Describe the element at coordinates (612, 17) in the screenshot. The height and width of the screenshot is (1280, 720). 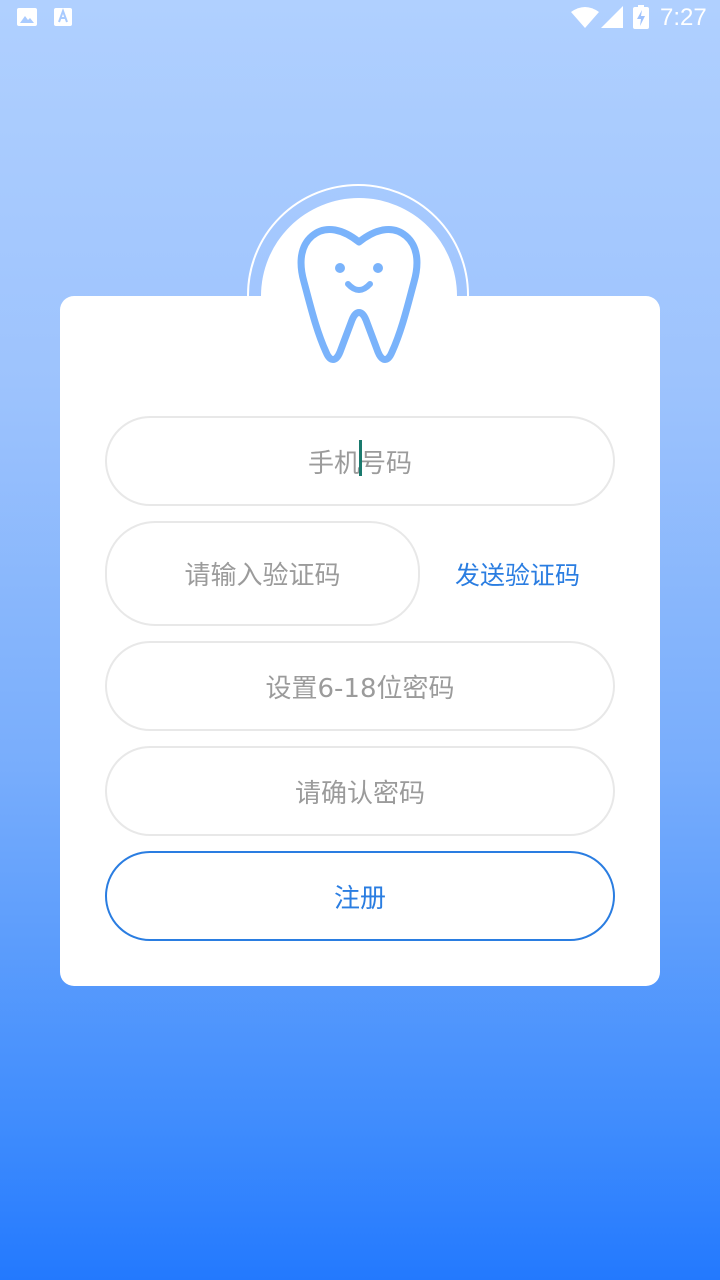
I see `signal-icon` at that location.